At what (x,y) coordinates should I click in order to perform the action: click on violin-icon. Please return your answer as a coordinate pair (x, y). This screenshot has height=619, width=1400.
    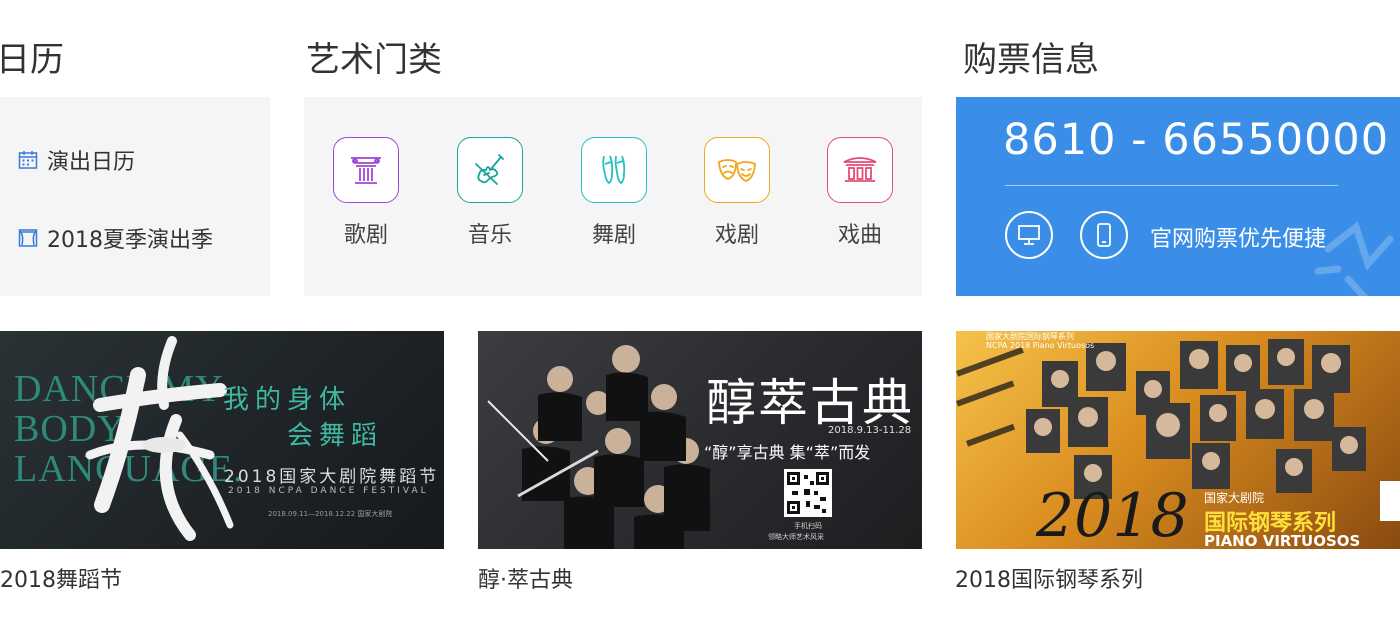
    Looking at the image, I should click on (489, 169).